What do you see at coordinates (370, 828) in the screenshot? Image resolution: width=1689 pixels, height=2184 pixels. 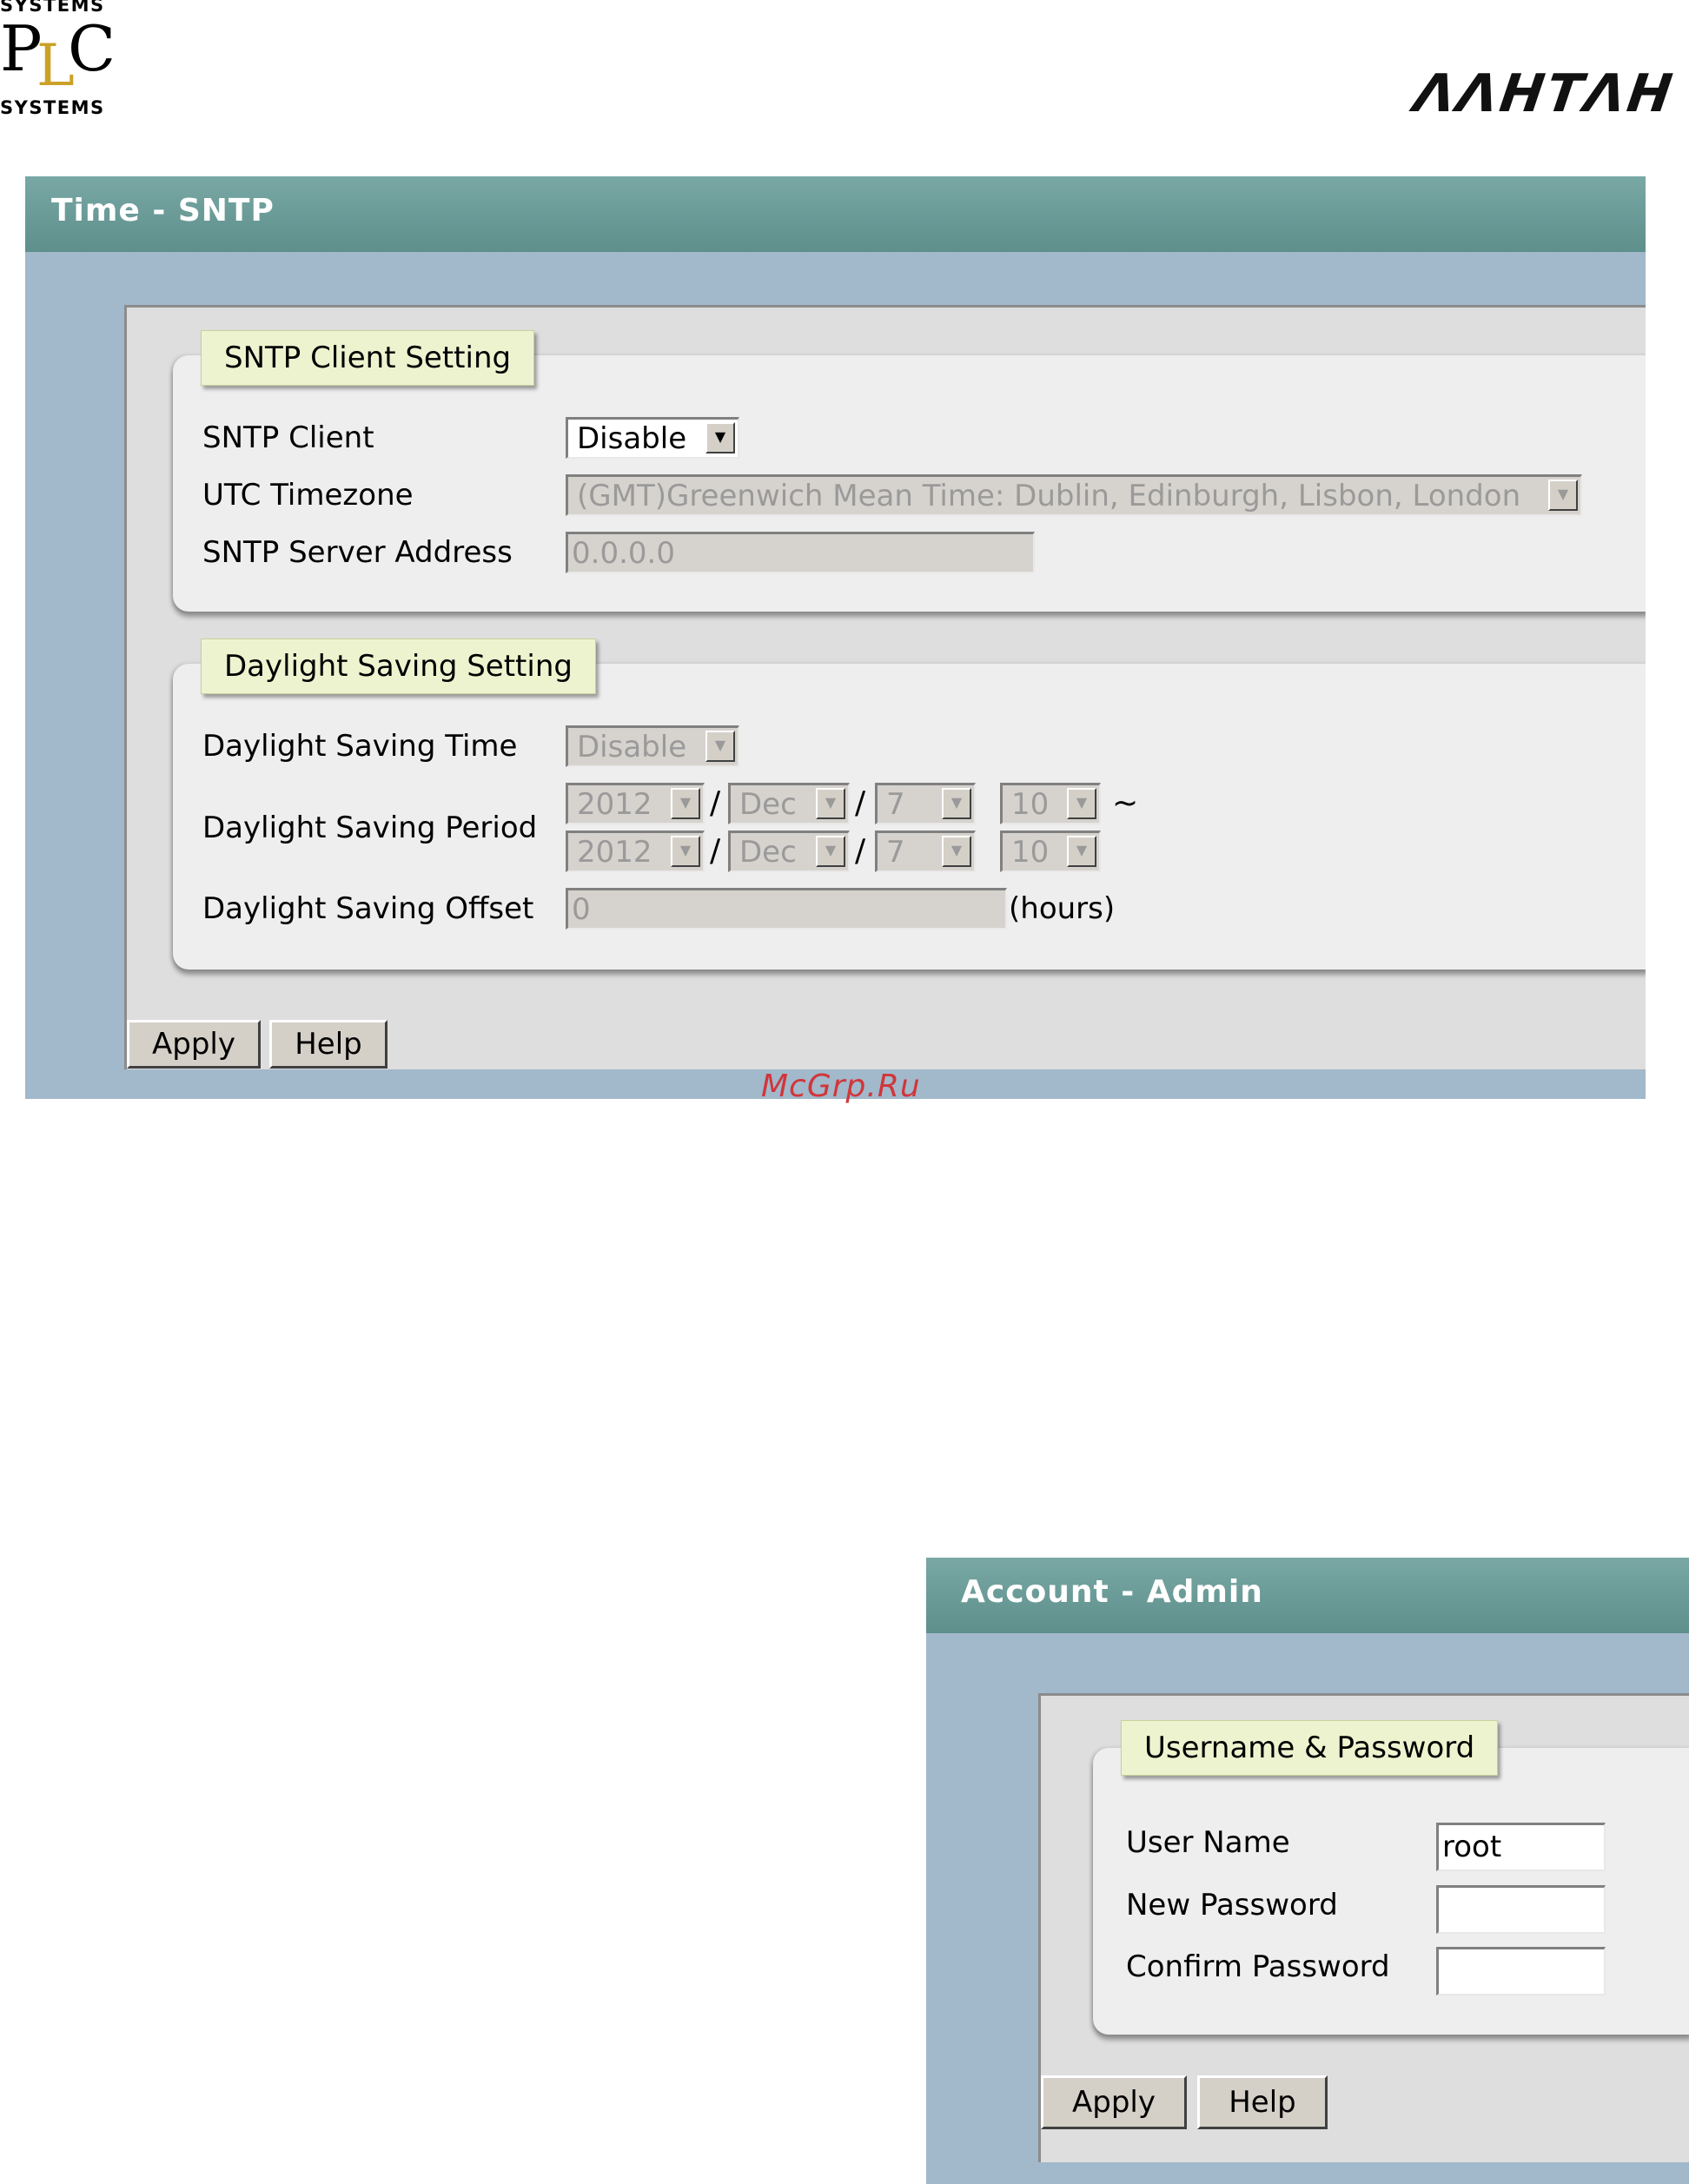 I see `dst-period-label: Daylight Saving Period` at bounding box center [370, 828].